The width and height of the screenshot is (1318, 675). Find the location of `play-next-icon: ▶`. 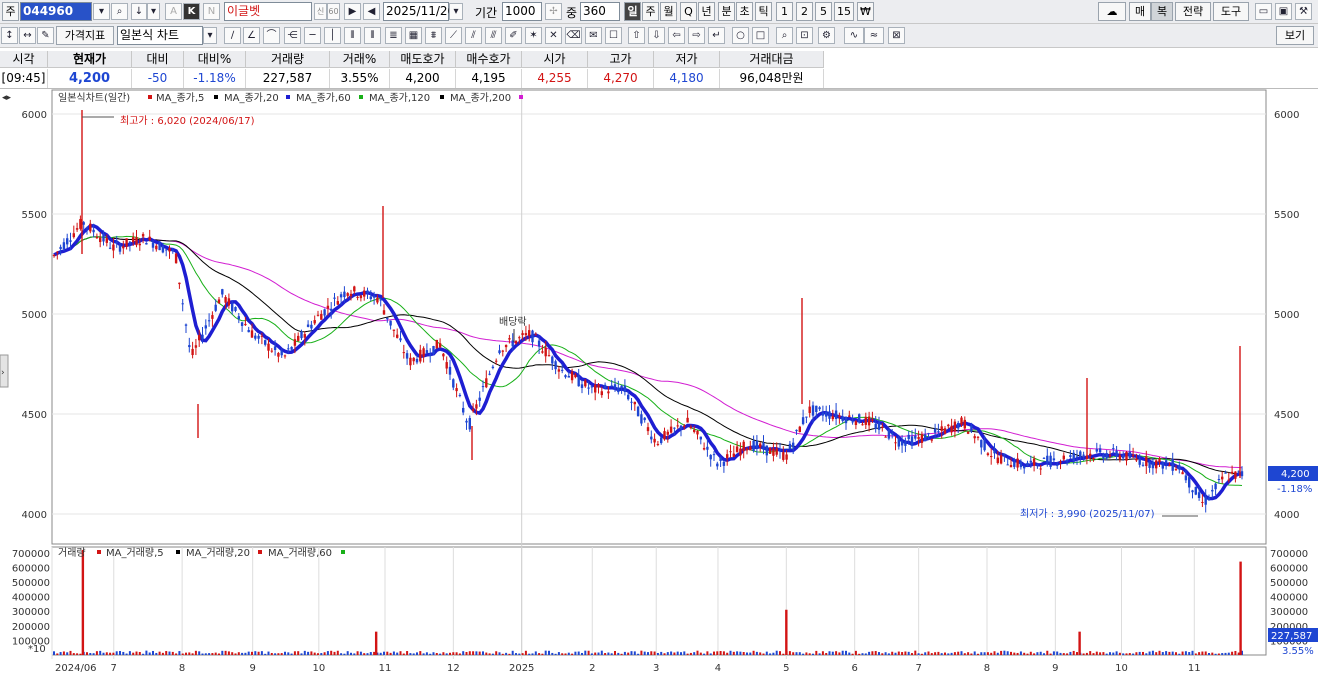

play-next-icon: ▶ is located at coordinates (352, 11).